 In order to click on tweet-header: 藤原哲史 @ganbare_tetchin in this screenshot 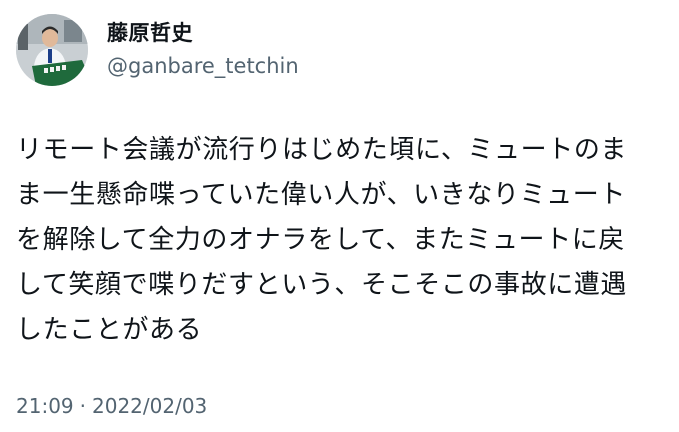, I will do `click(157, 50)`.